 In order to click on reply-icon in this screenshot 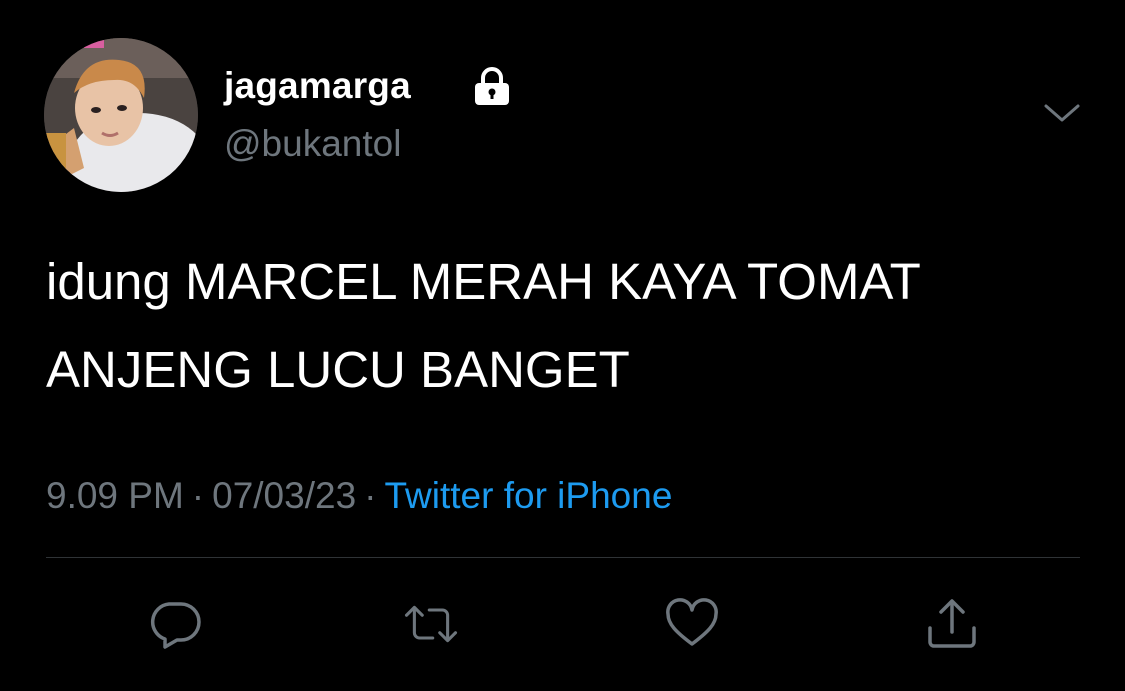, I will do `click(175, 625)`.